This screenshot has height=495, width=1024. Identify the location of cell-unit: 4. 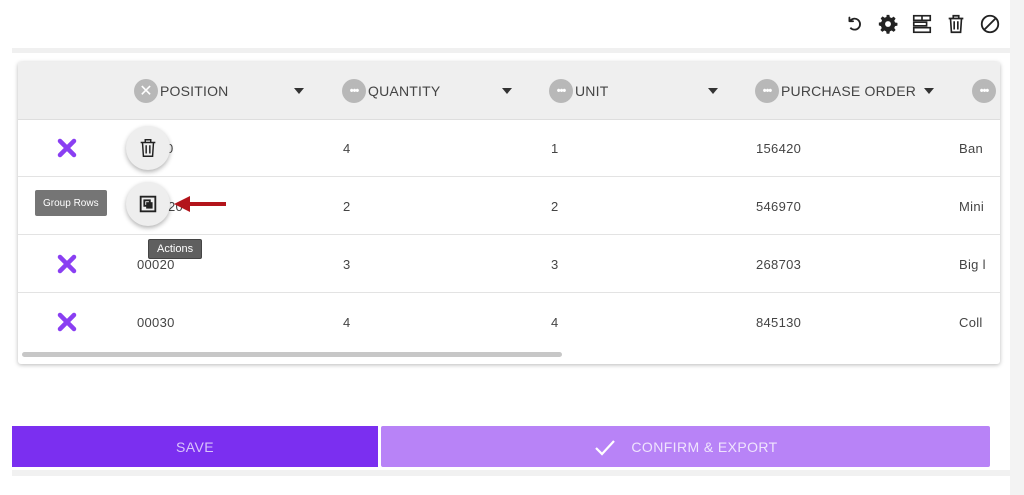
(555, 322).